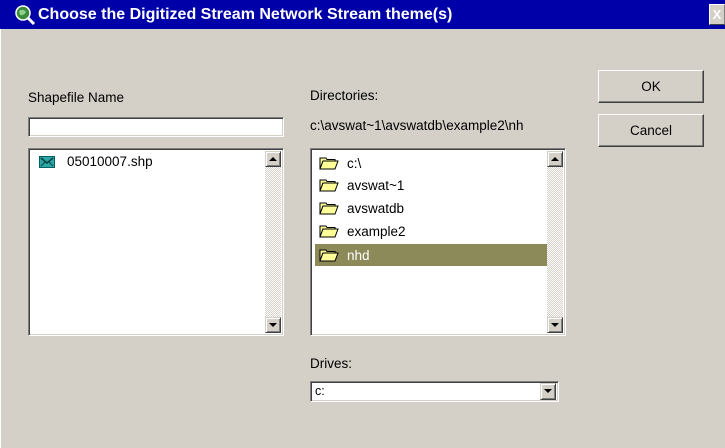  What do you see at coordinates (344, 95) in the screenshot?
I see `directories-label: Directories:` at bounding box center [344, 95].